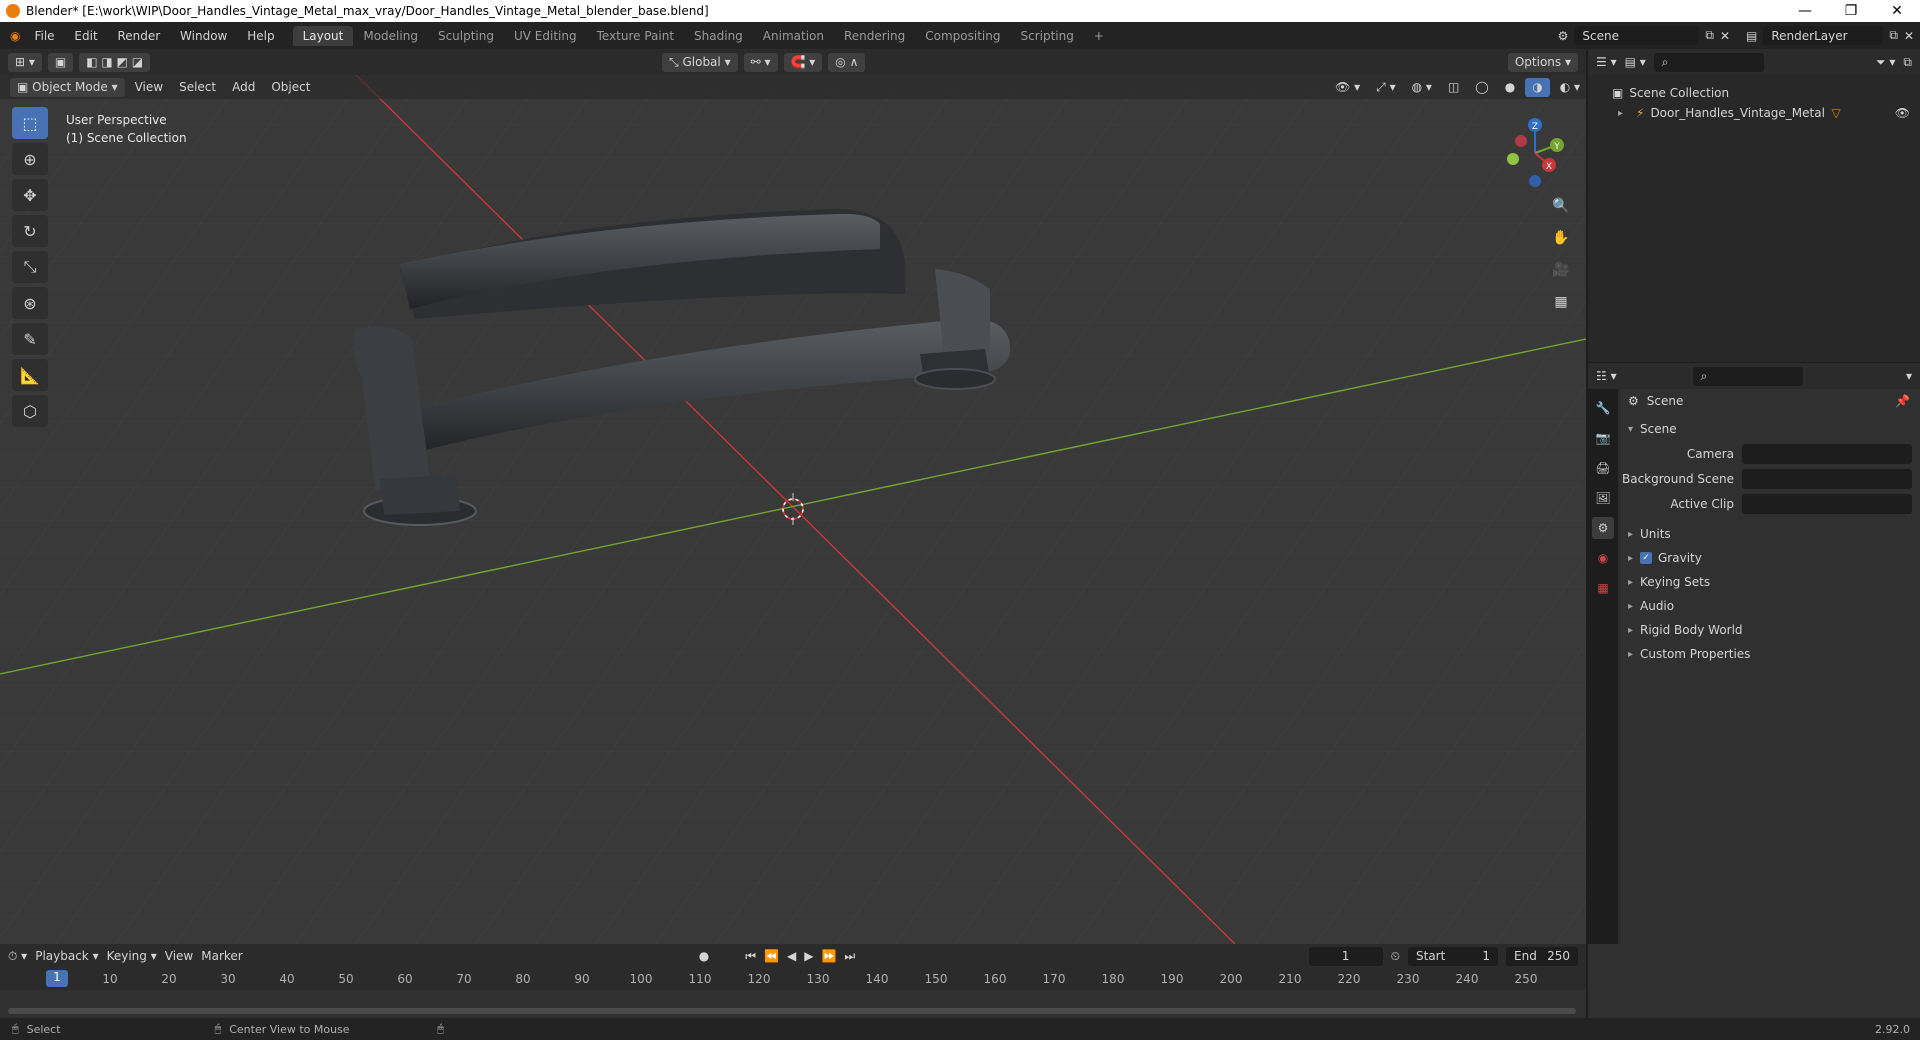 This screenshot has height=1040, width=1920. I want to click on options-dropdown: Options ▾, so click(1542, 62).